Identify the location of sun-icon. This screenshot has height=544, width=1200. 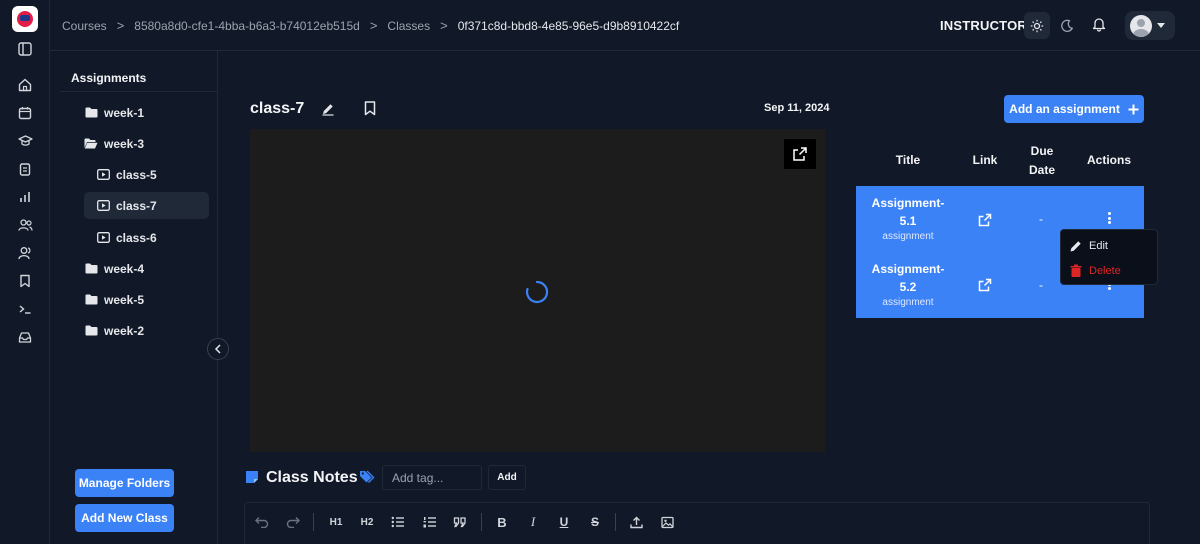
(1037, 25).